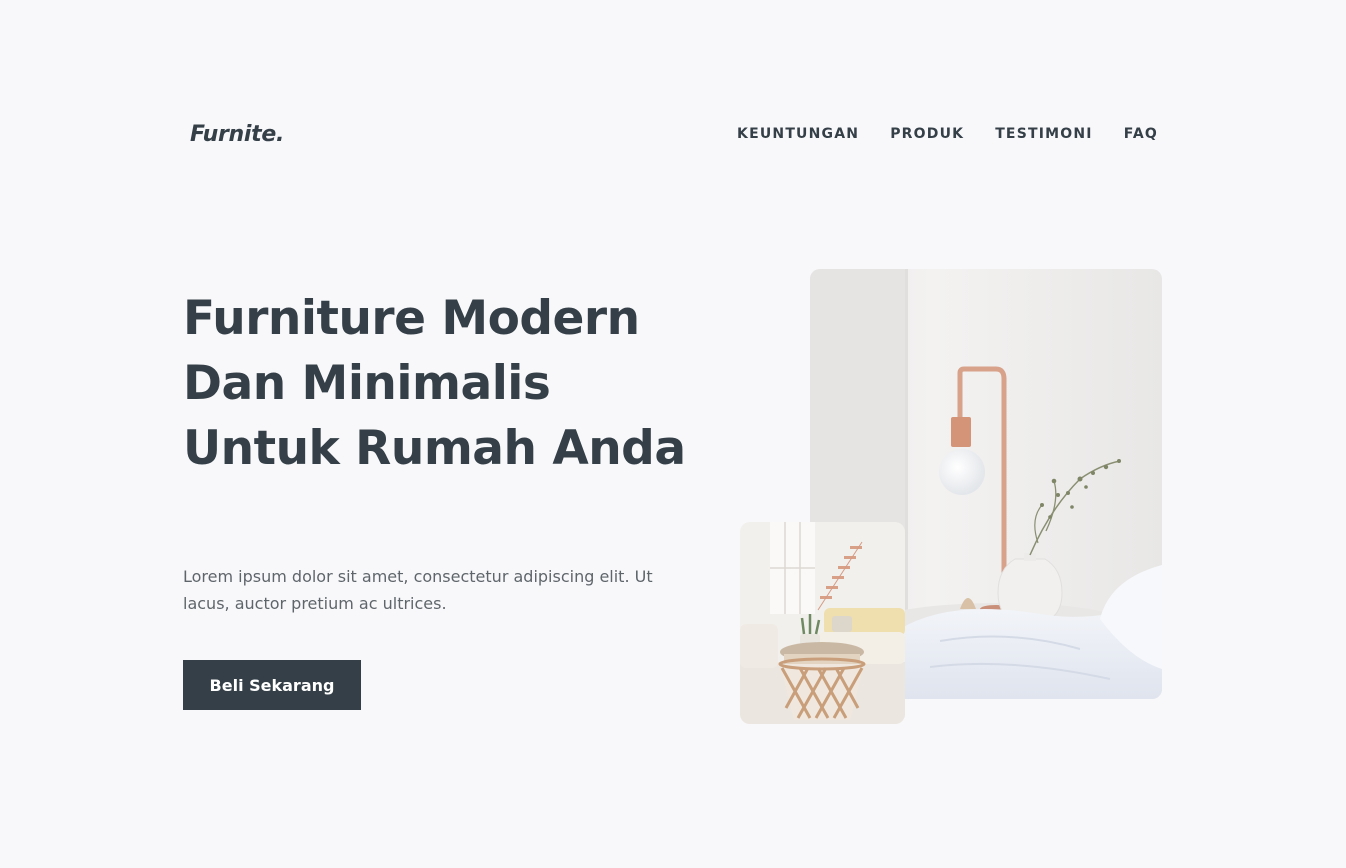 The width and height of the screenshot is (1346, 868). Describe the element at coordinates (927, 134) in the screenshot. I see `nav-item-produk: PRODUK` at that location.